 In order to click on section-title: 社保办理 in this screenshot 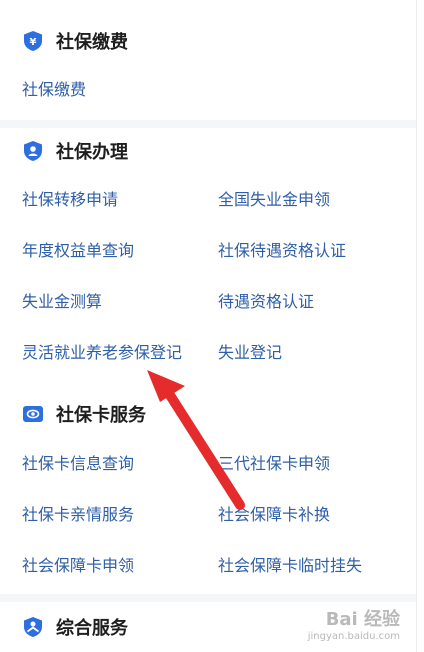, I will do `click(92, 152)`.